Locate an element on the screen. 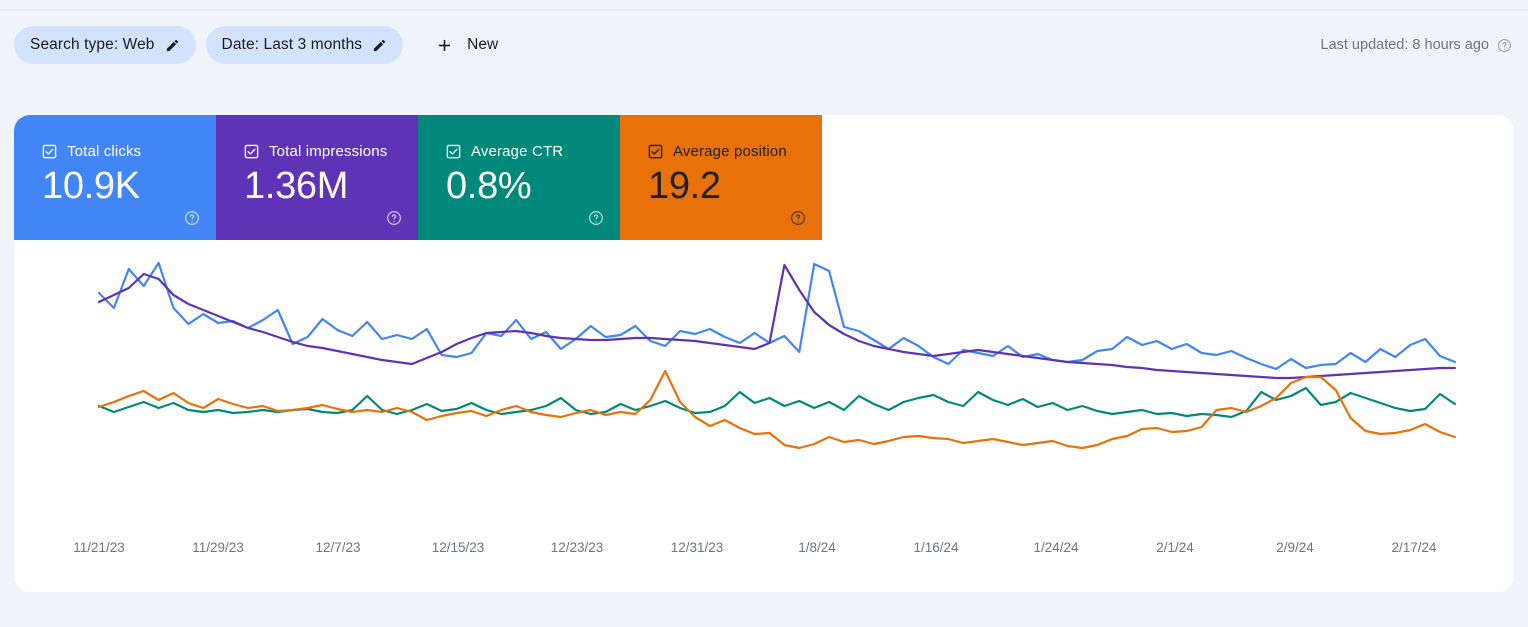 Image resolution: width=1528 pixels, height=627 pixels. last-updated: Last updated: 8 hours ago is located at coordinates (1417, 45).